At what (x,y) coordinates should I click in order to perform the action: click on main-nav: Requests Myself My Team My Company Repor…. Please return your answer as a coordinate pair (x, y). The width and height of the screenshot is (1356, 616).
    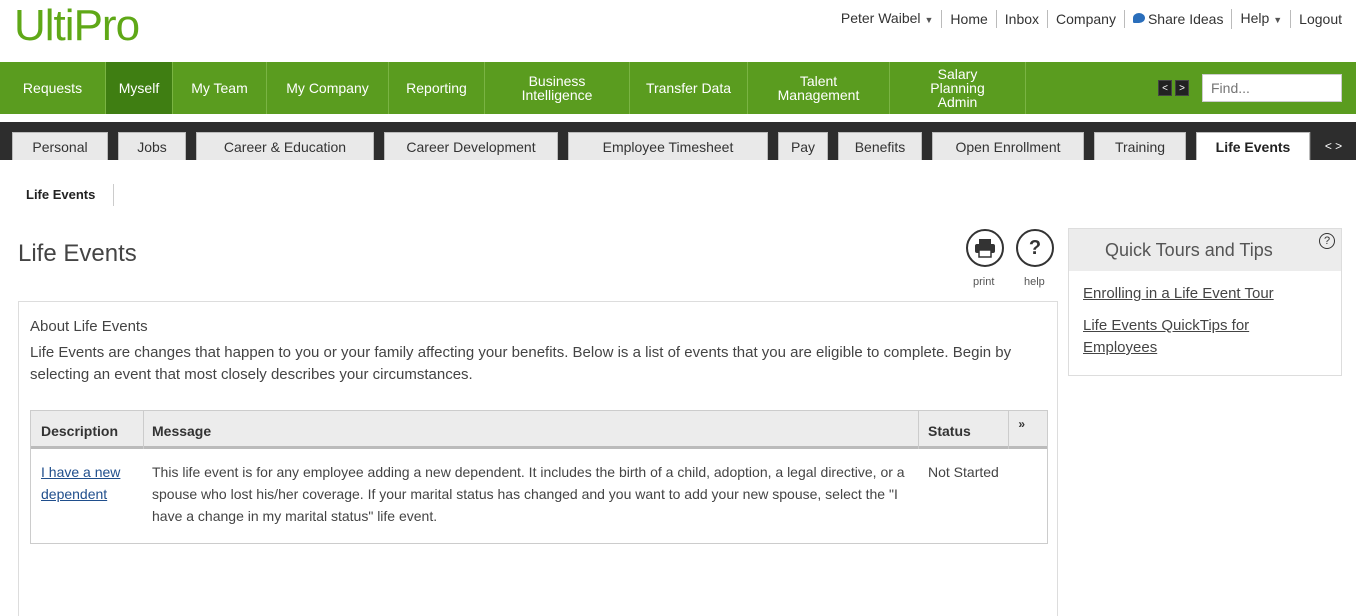
    Looking at the image, I should click on (678, 88).